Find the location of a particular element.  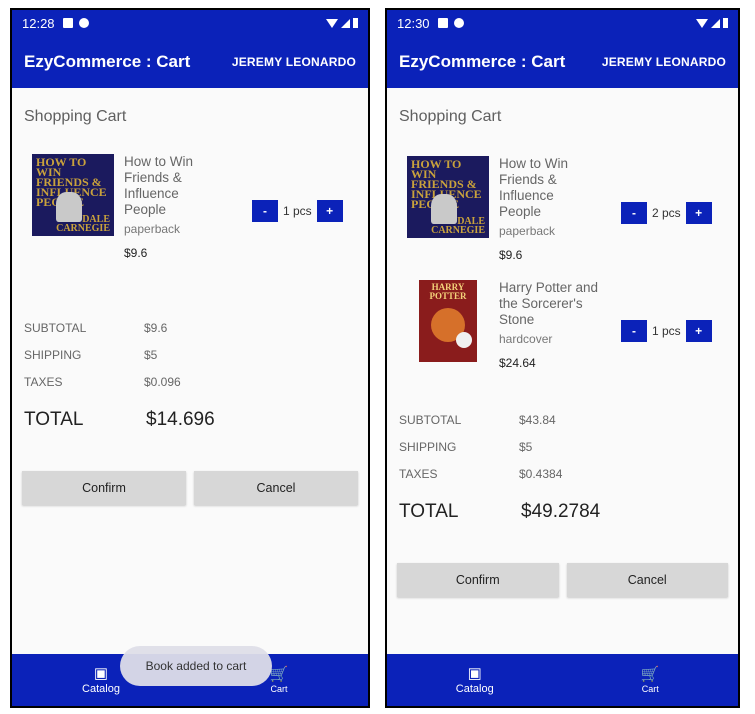

quantity-stepper: - 2 pcs + is located at coordinates (666, 213).